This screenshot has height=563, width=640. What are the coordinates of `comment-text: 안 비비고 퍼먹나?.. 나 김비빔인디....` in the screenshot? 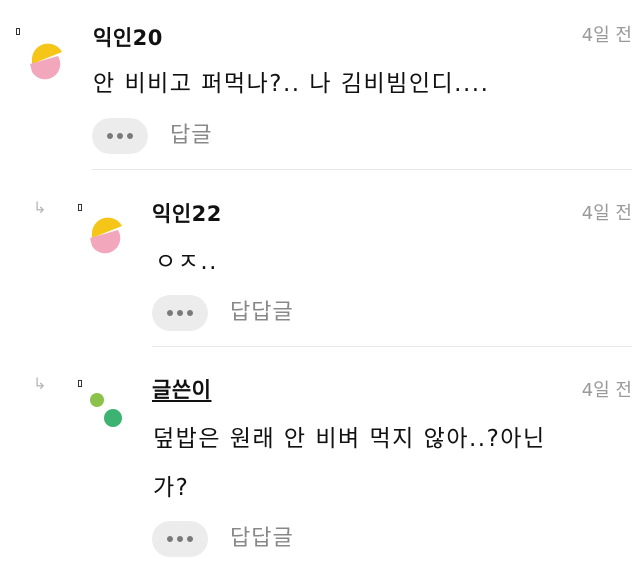 It's located at (291, 84).